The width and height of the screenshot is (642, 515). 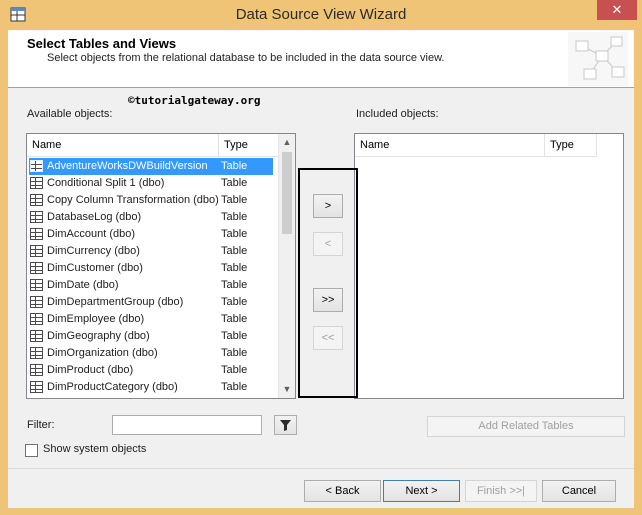 I want to click on row-name: AdventureWorksDWBuildVersion, so click(x=127, y=166).